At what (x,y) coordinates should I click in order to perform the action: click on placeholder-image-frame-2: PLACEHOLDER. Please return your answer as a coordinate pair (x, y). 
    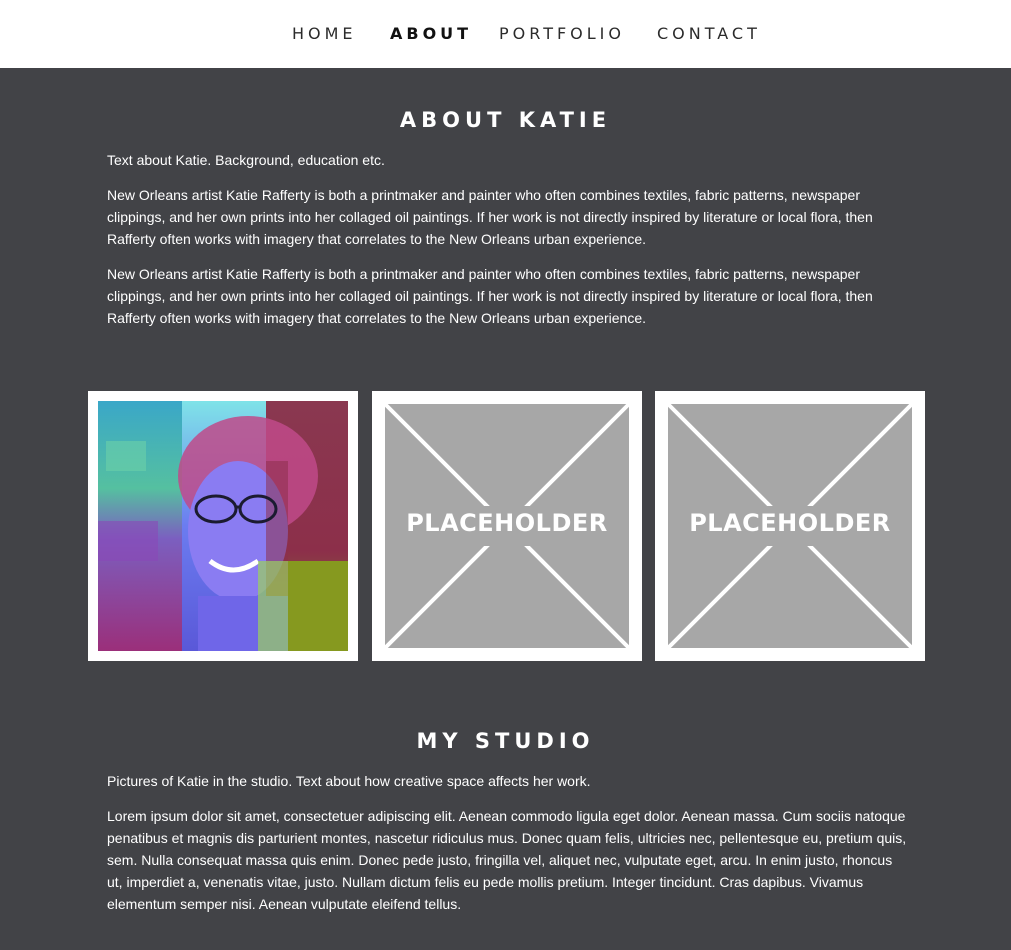
    Looking at the image, I should click on (790, 526).